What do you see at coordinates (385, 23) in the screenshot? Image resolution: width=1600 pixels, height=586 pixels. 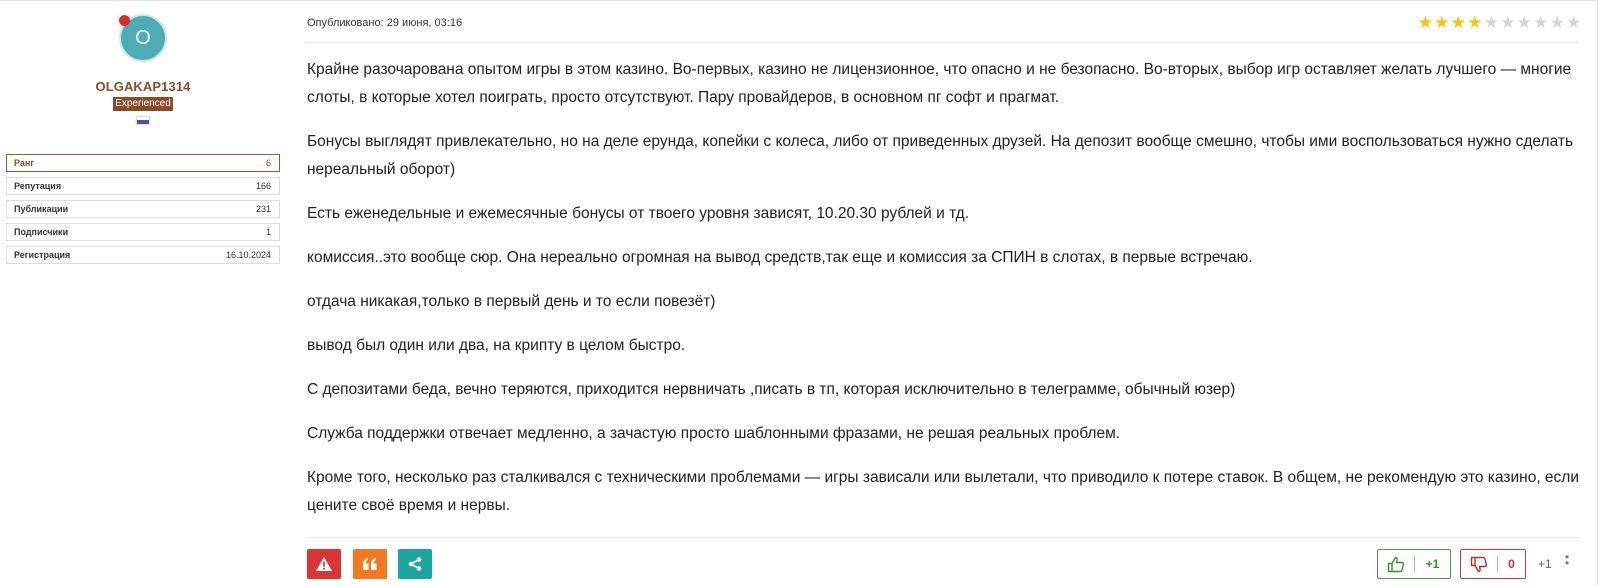 I see `published-date: Опубликовано: 29 июня, 03:16` at bounding box center [385, 23].